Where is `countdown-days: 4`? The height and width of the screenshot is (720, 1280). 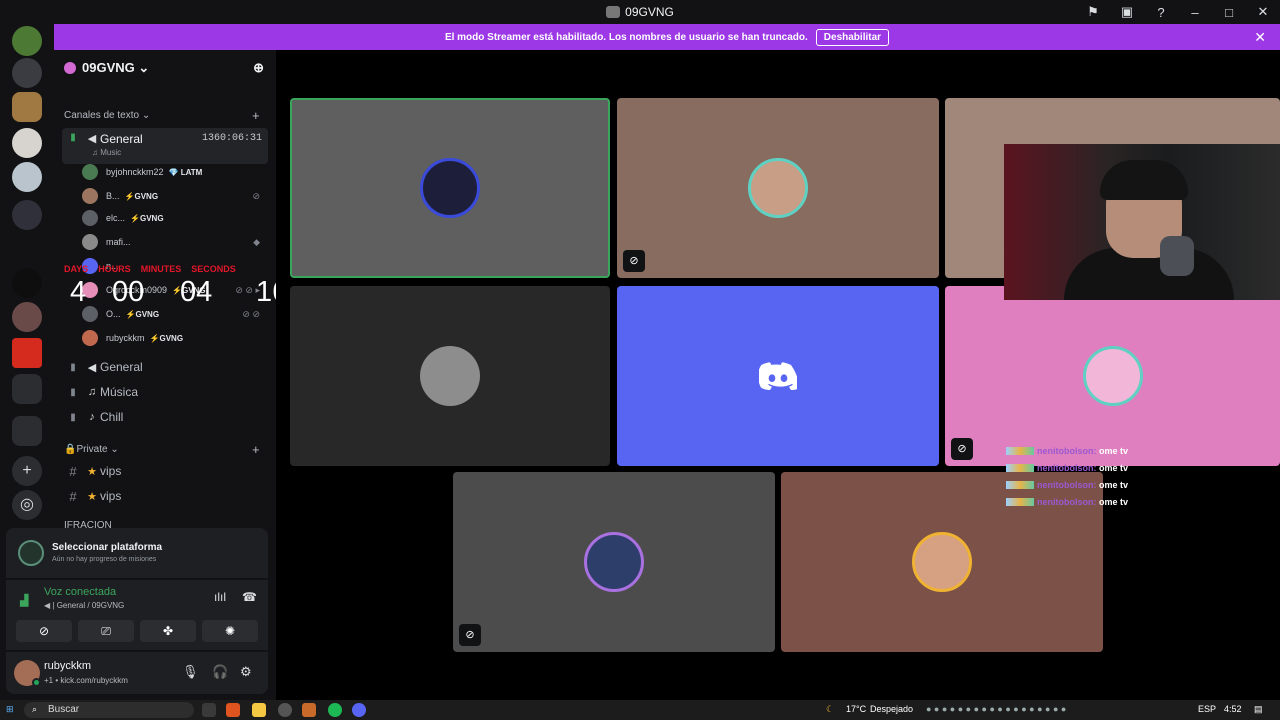
countdown-days: 4 is located at coordinates (78, 292).